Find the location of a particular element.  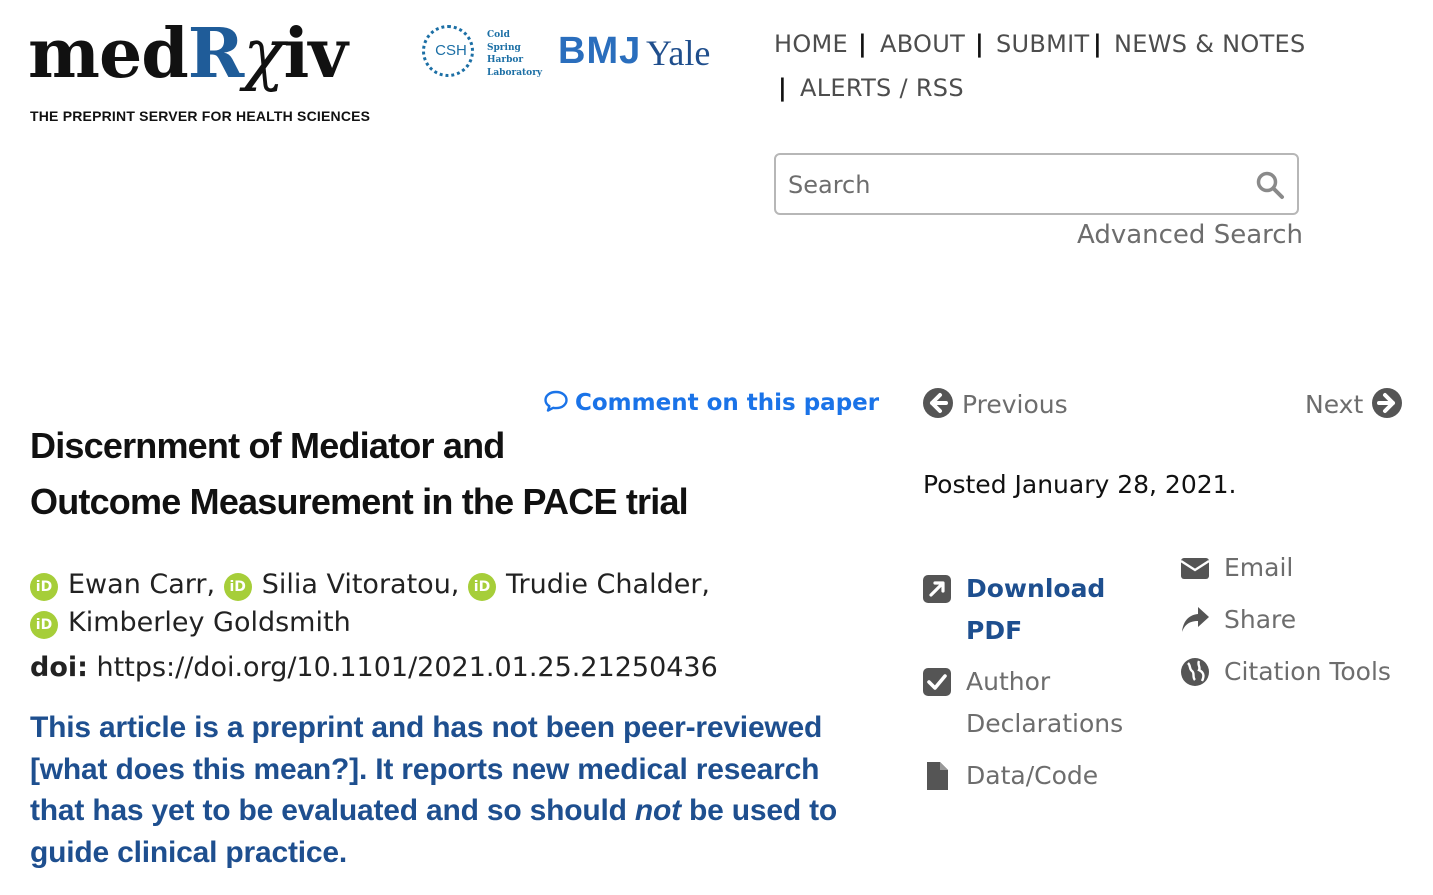

previous-label: Previous is located at coordinates (1014, 404).